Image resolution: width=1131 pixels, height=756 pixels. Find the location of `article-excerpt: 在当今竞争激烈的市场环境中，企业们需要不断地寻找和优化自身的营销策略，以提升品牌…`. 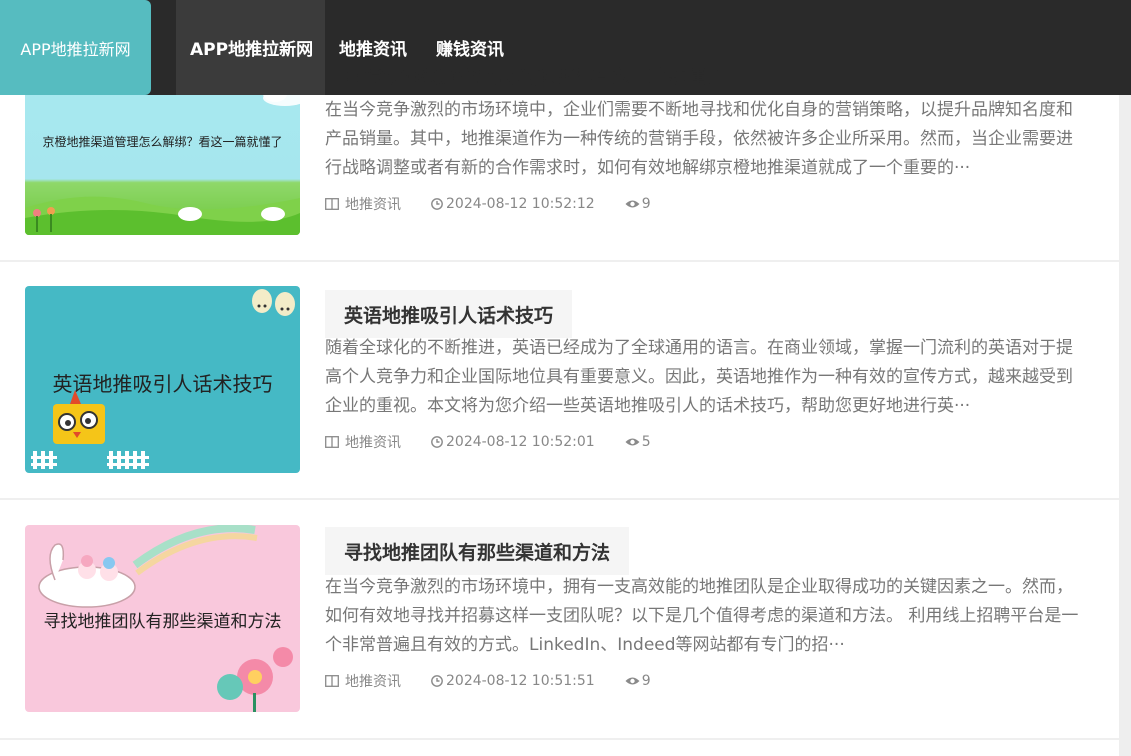

article-excerpt: 在当今竞争激烈的市场环境中，企业们需要不断地寻找和优化自身的营销策略，以提升品牌… is located at coordinates (699, 139).